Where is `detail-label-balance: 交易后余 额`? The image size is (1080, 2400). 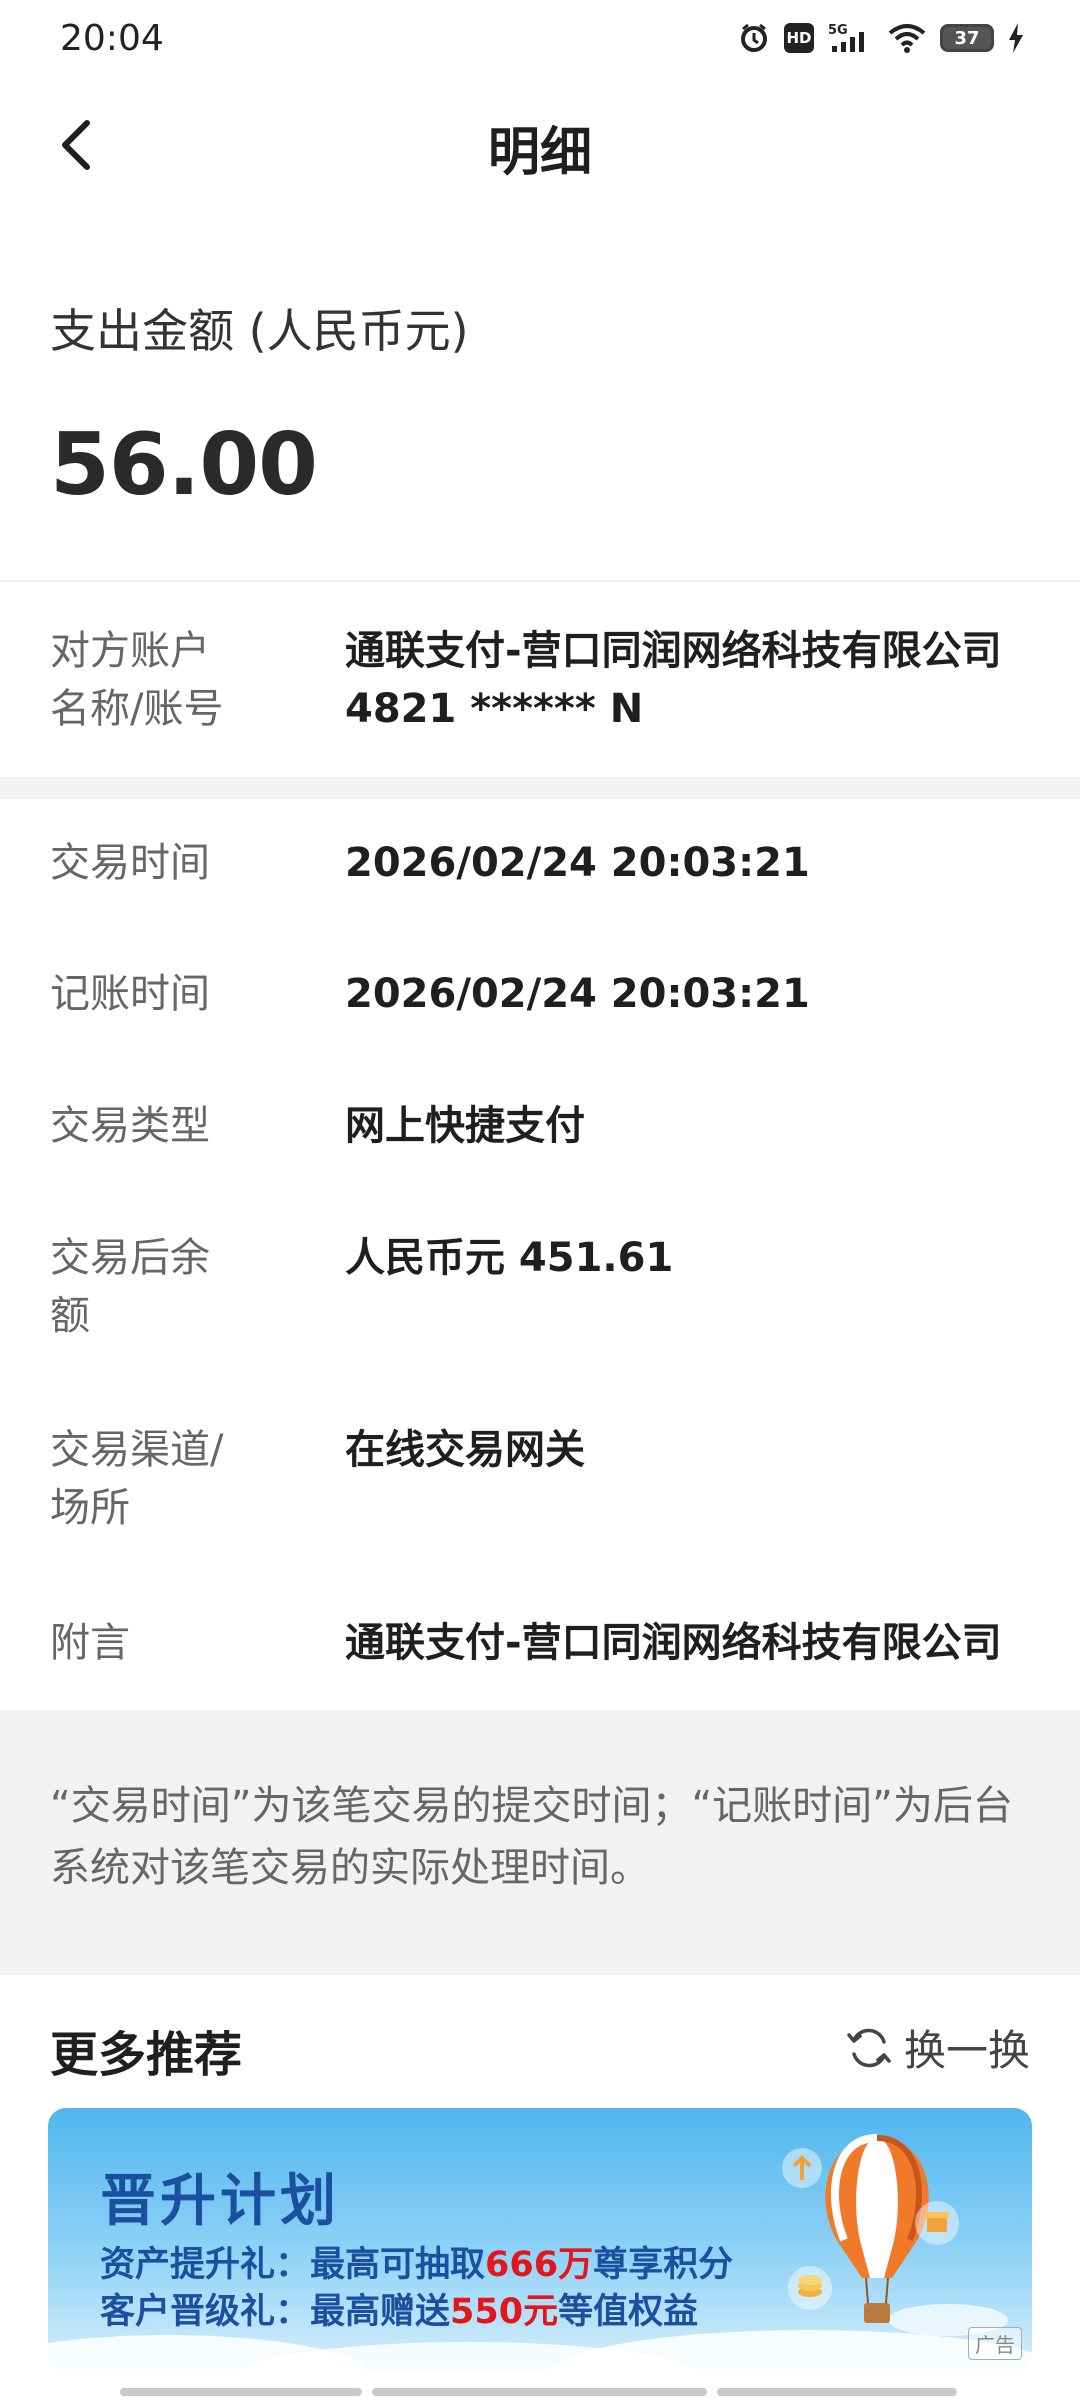 detail-label-balance: 交易后余 额 is located at coordinates (130, 1287).